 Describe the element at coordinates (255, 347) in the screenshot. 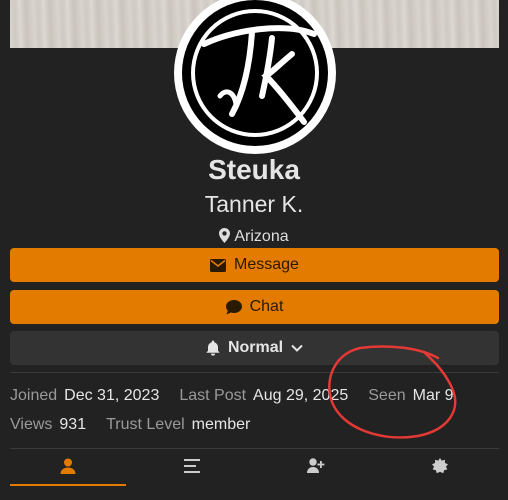

I see `notification-level-label: Normal` at that location.